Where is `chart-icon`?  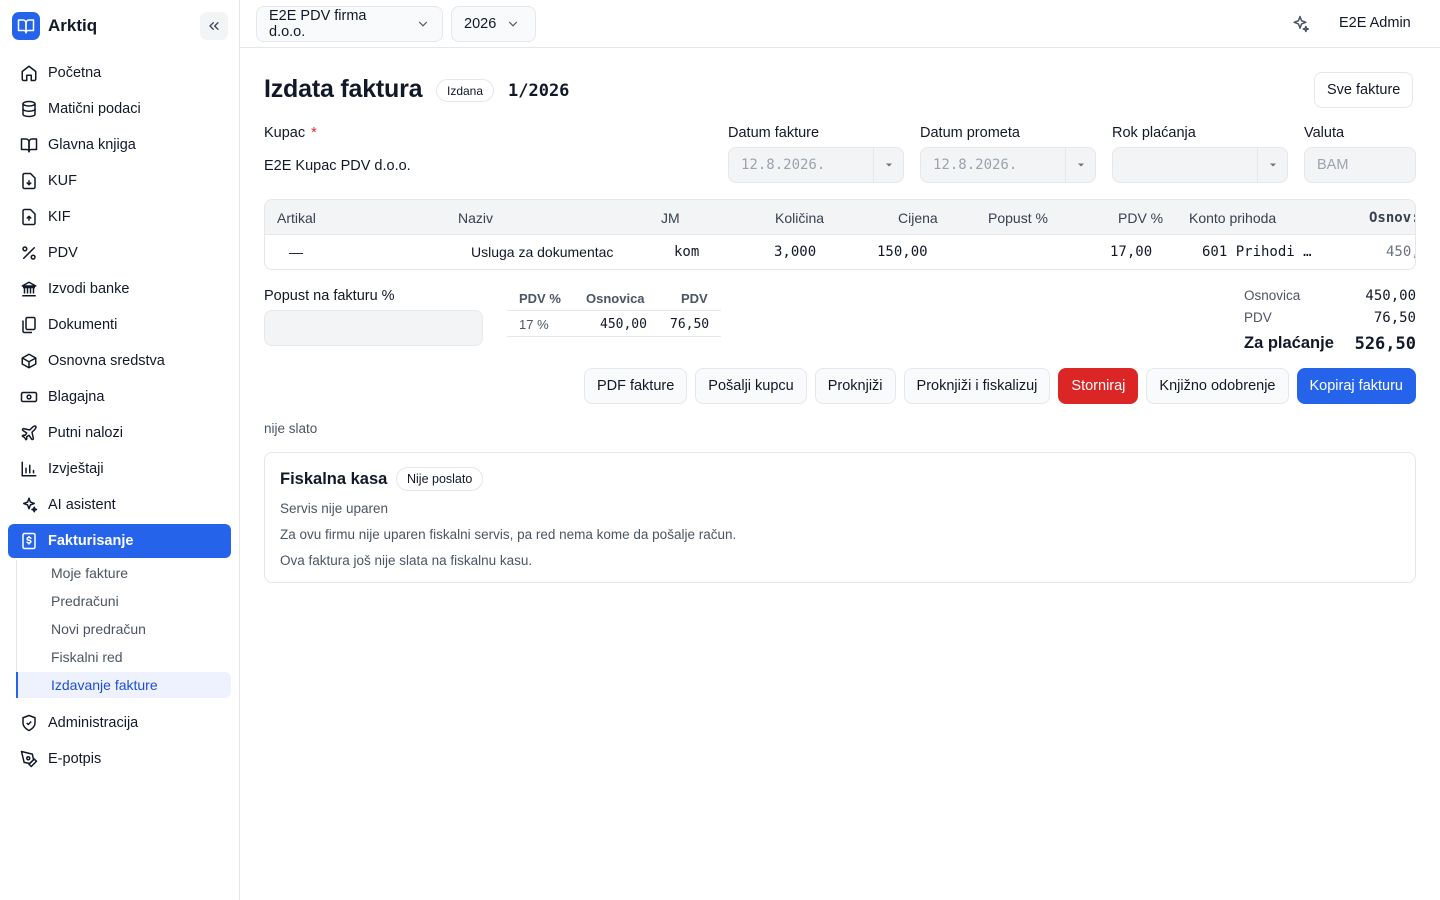
chart-icon is located at coordinates (29, 469).